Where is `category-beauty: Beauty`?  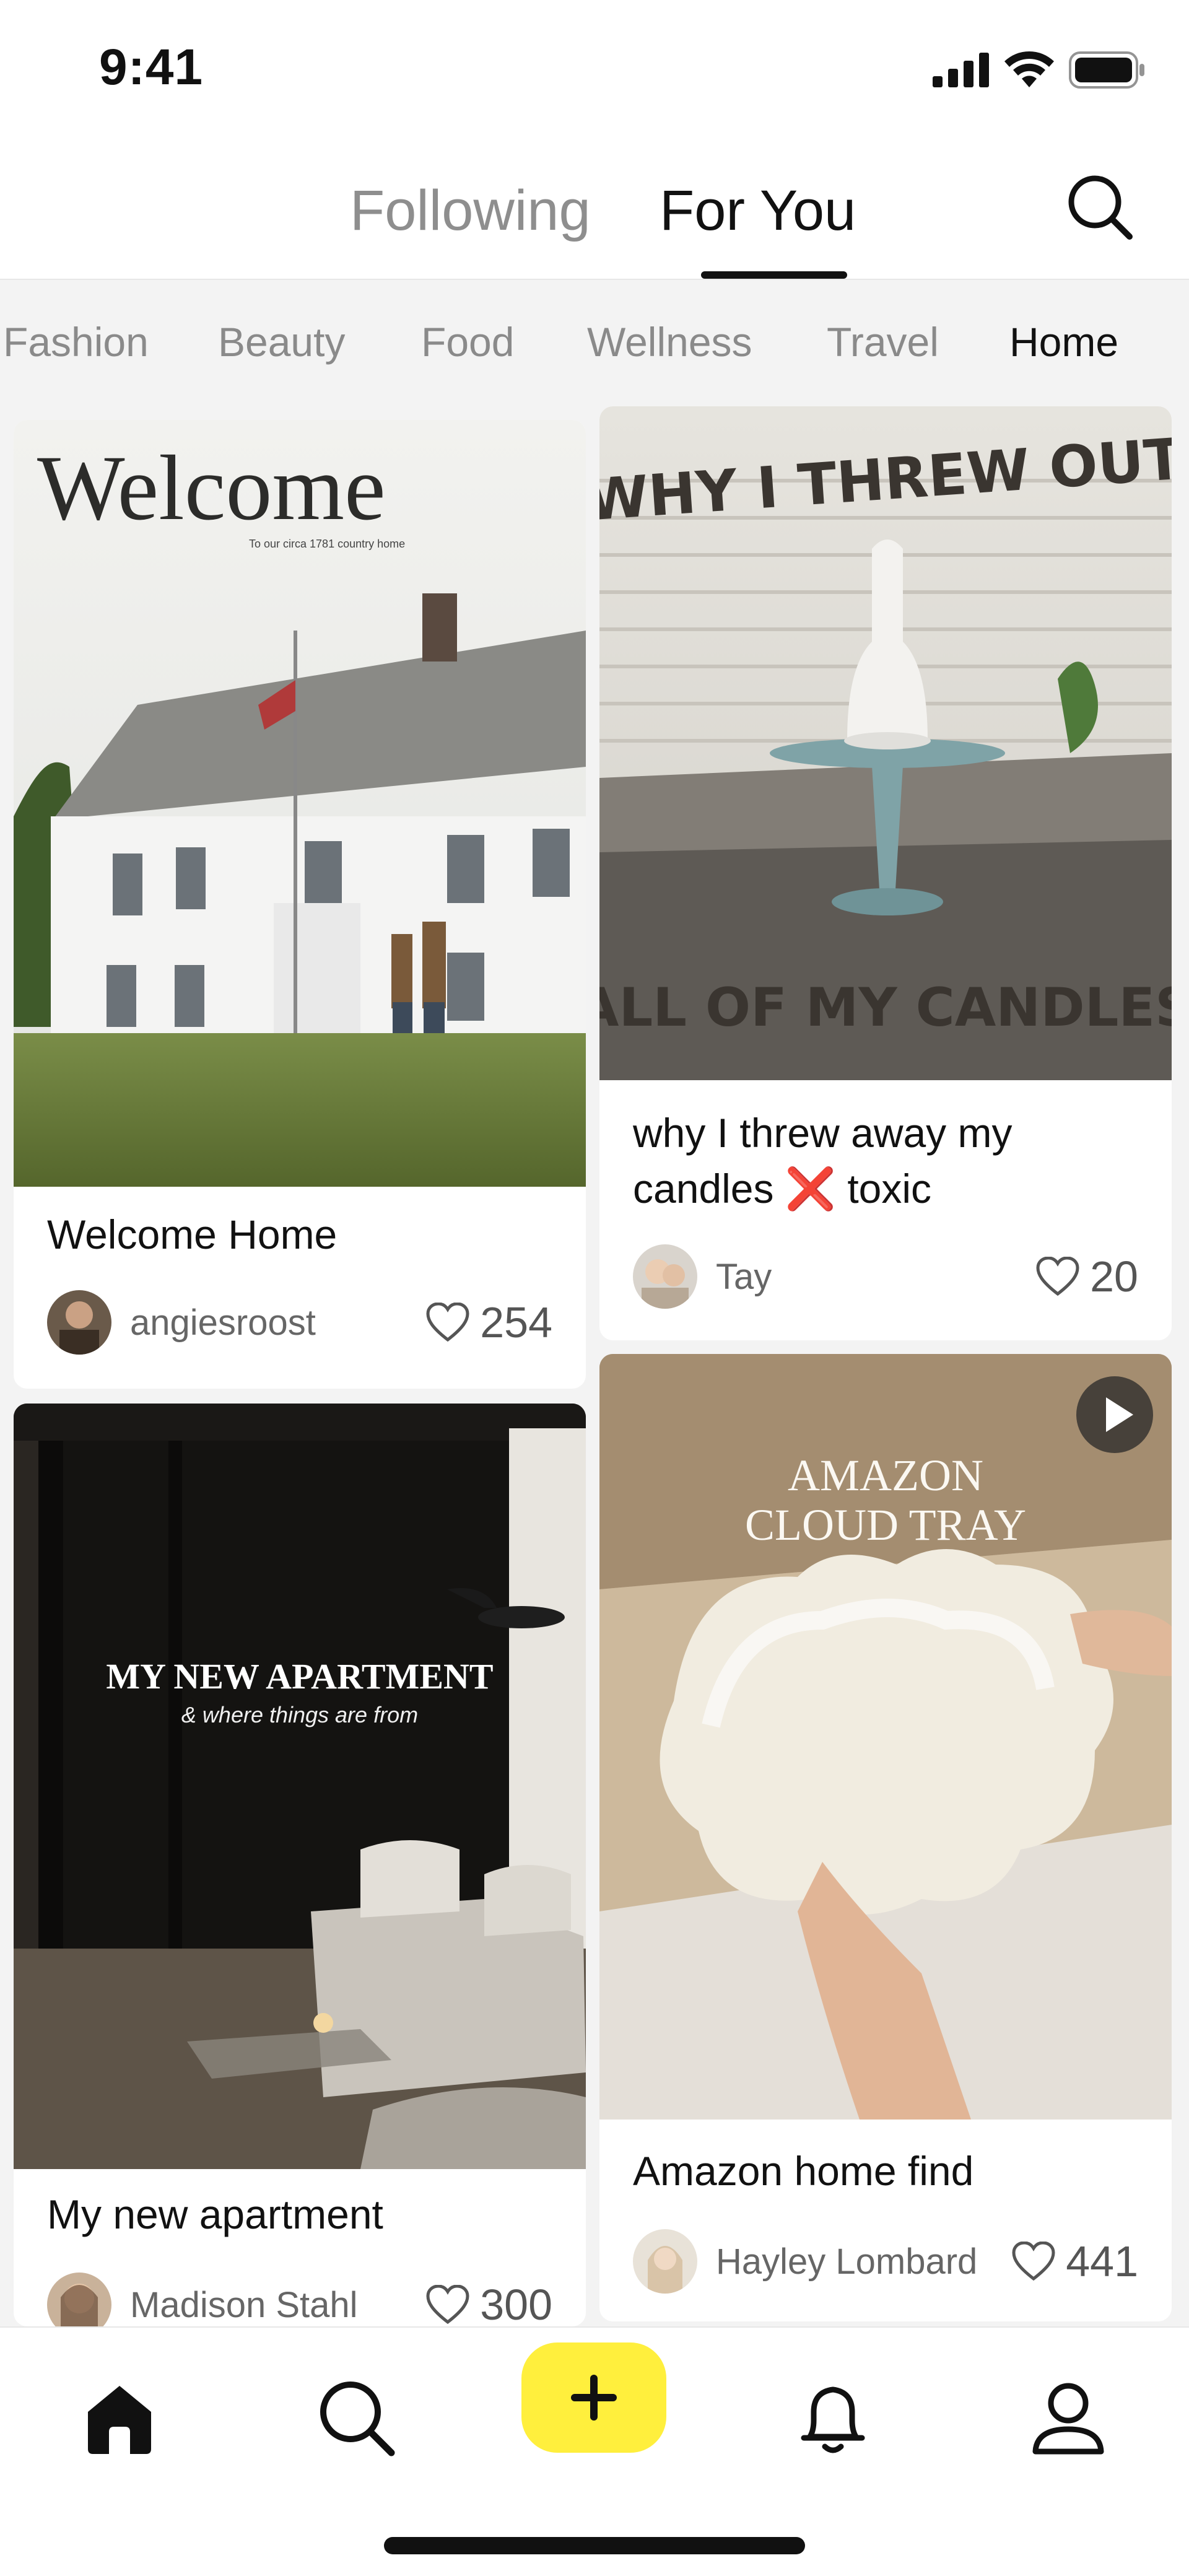
category-beauty: Beauty is located at coordinates (281, 341).